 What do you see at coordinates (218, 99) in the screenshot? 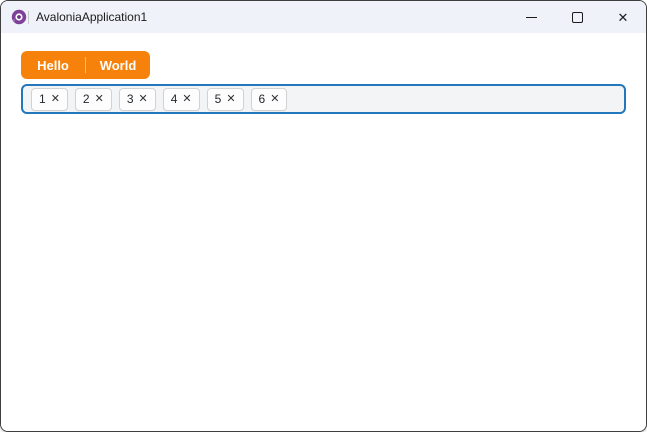
I see `chip-label: 5` at bounding box center [218, 99].